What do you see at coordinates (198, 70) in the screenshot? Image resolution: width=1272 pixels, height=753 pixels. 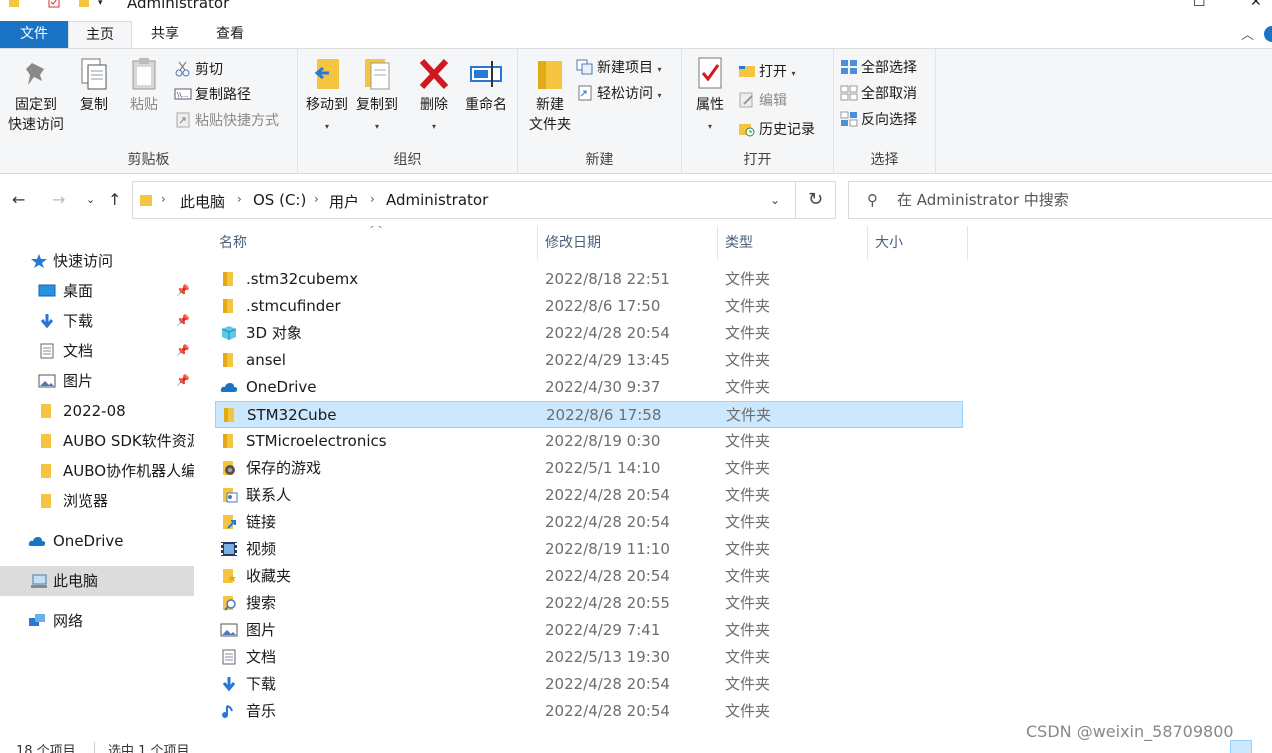 I see `cut-button: 剪切` at bounding box center [198, 70].